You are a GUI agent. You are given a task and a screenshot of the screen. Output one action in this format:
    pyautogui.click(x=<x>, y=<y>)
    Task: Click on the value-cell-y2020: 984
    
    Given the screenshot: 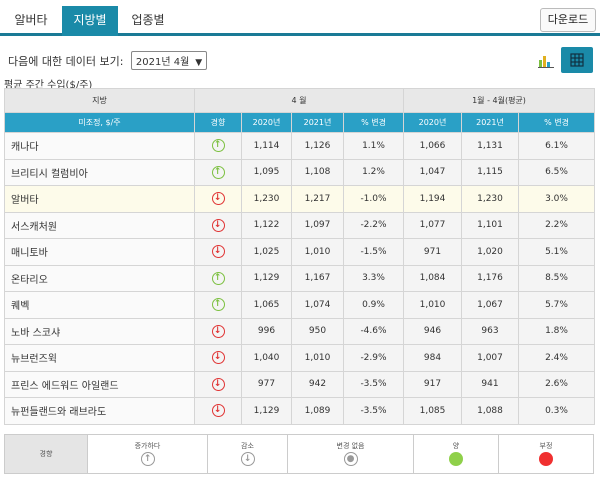 What is the action you would take?
    pyautogui.click(x=432, y=358)
    